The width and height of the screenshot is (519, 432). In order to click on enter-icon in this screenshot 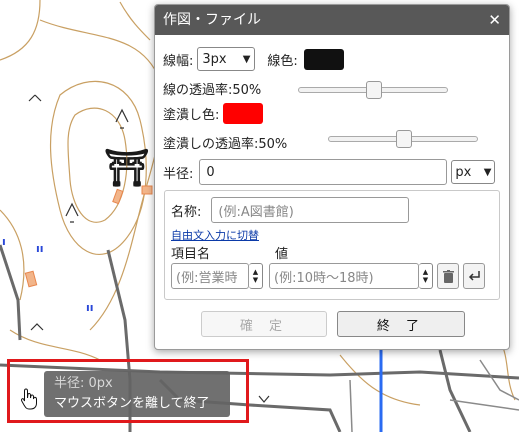, I will do `click(474, 276)`.